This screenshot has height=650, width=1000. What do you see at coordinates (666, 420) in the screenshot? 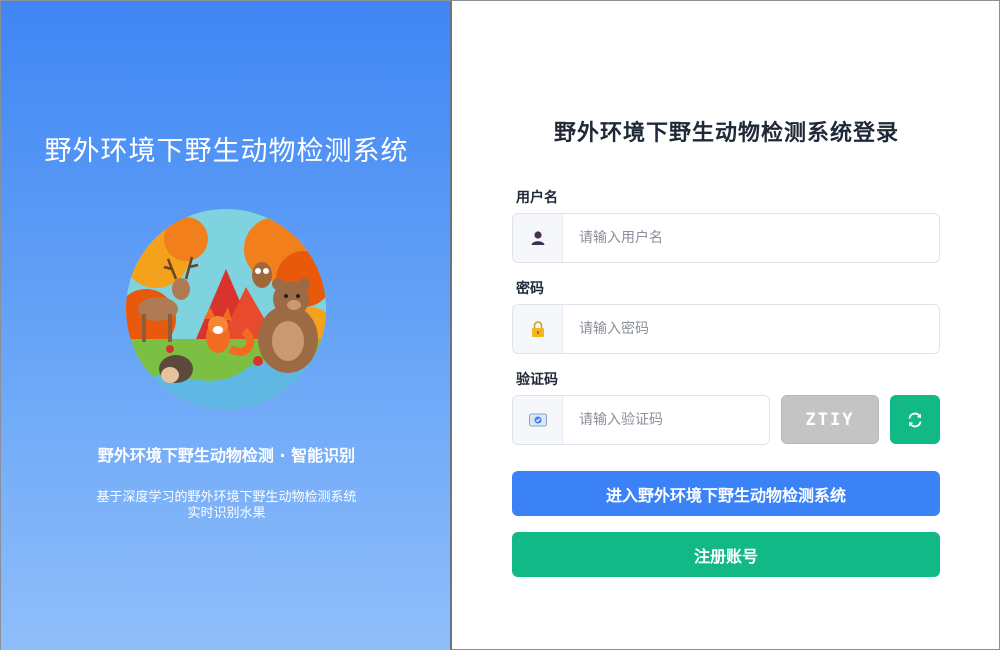
I see `captcha-input` at bounding box center [666, 420].